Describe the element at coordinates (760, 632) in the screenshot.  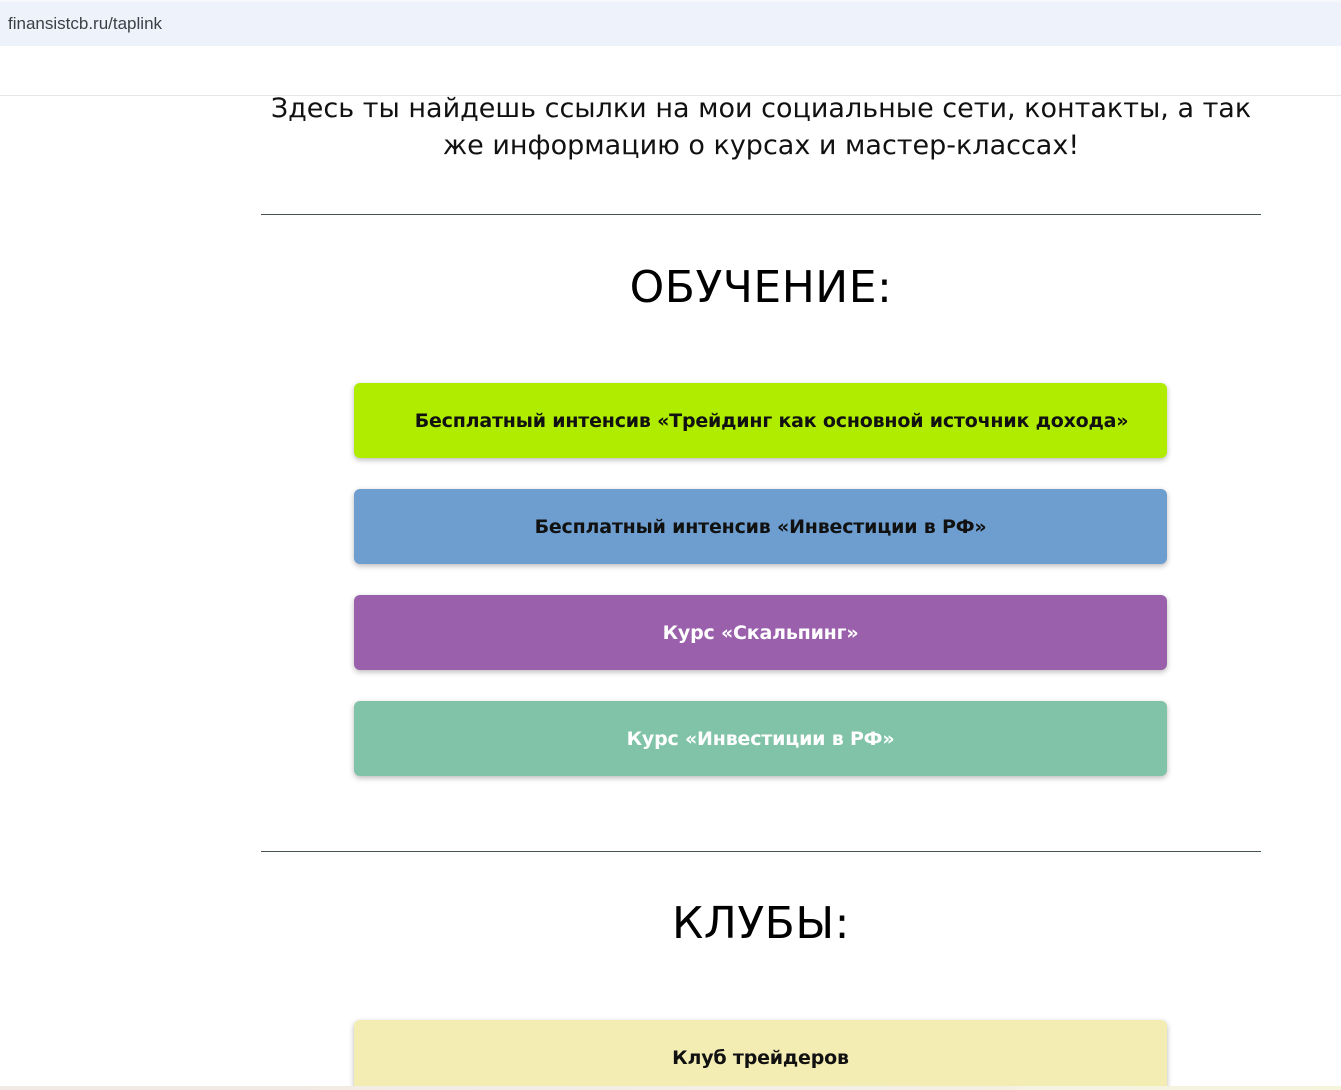
I see `scalping-course-button: Курс «Скальпинг»` at that location.